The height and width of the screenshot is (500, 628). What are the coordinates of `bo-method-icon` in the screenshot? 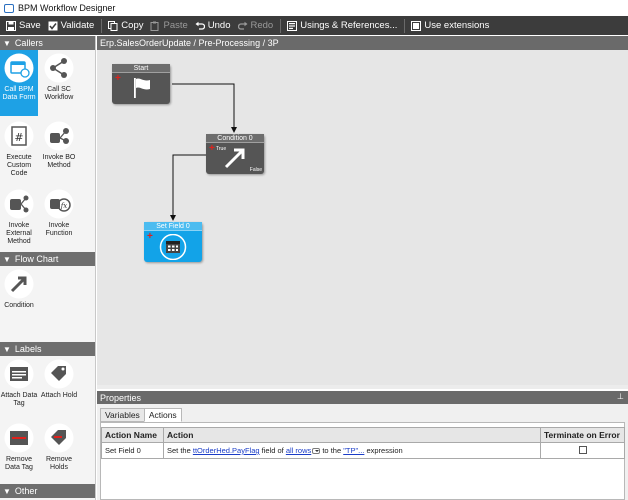 It's located at (59, 136).